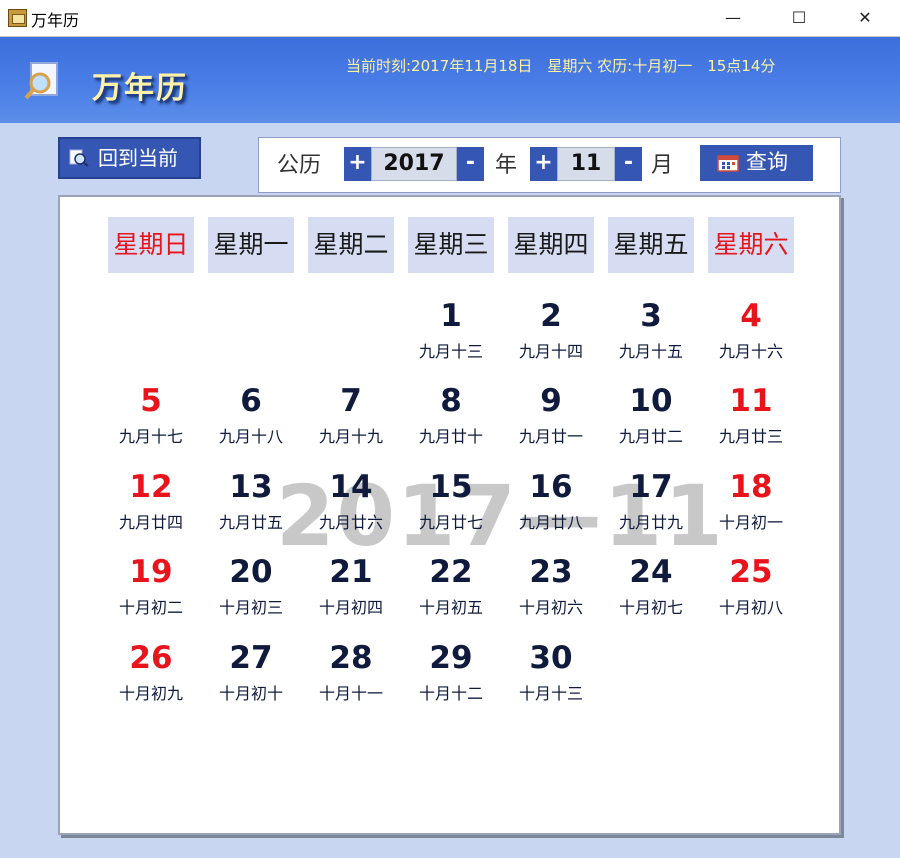 This screenshot has height=858, width=900. What do you see at coordinates (586, 164) in the screenshot?
I see `month-input: 11` at bounding box center [586, 164].